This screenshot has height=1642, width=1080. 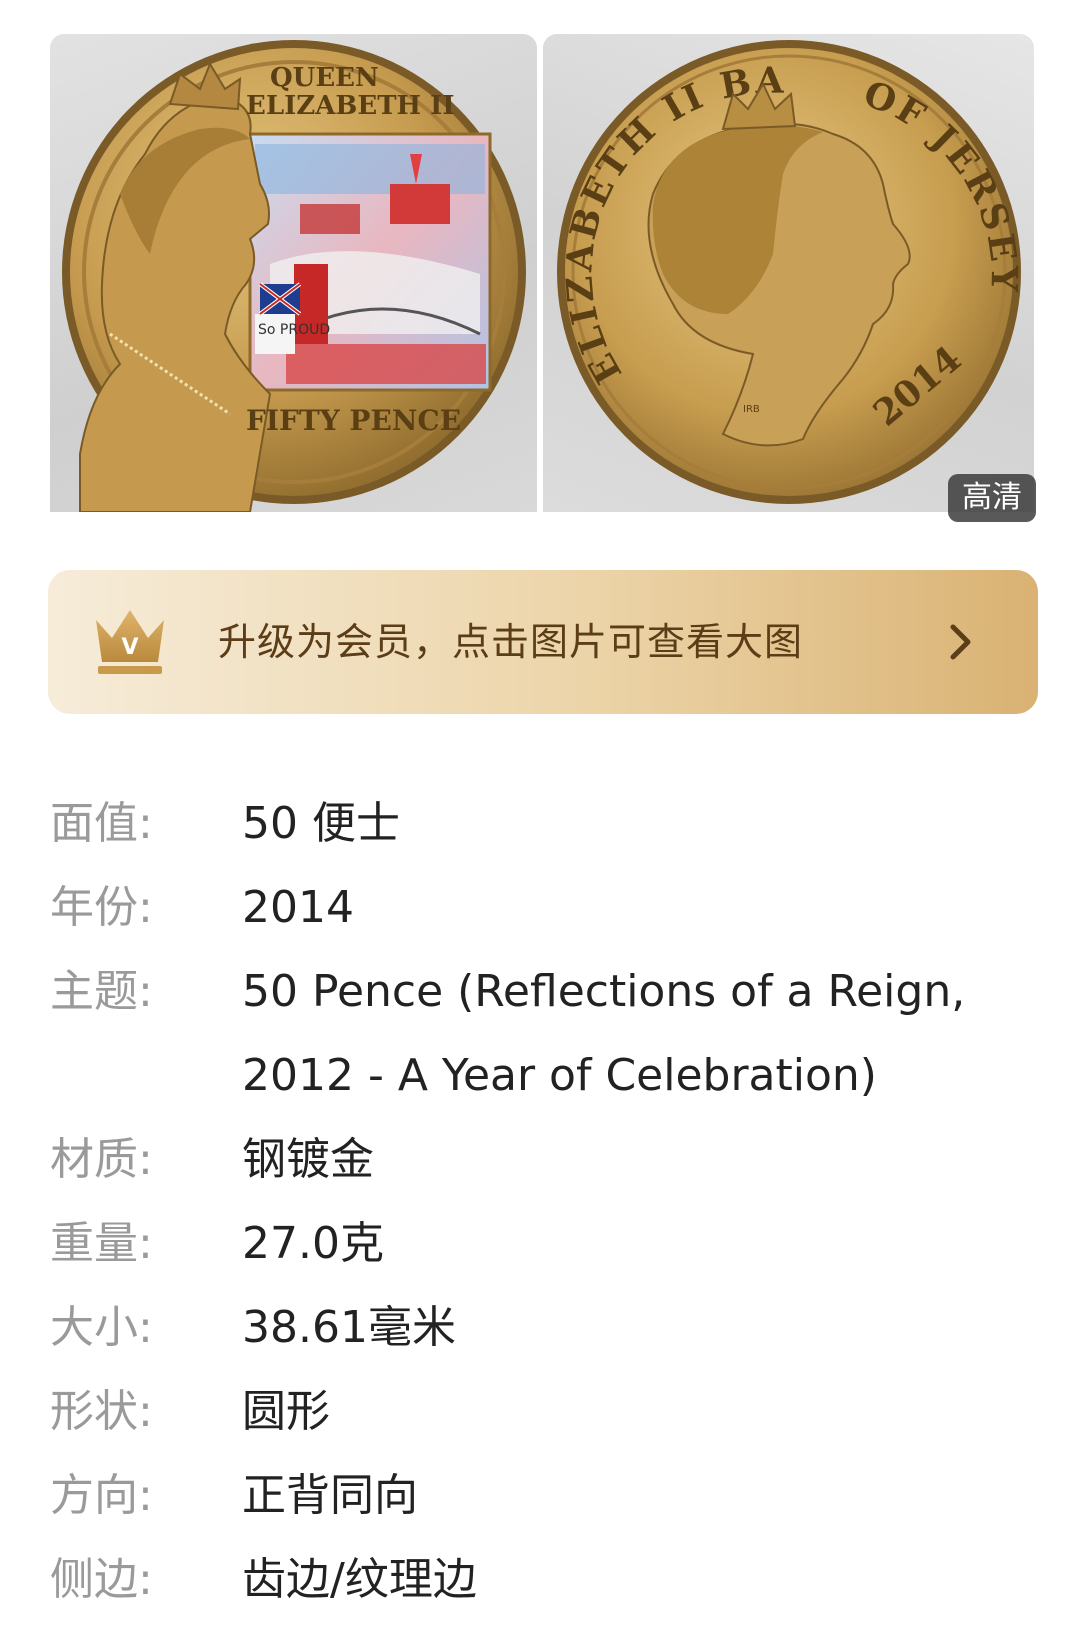 I want to click on spec-value-line1: 50 Pence (Reflections of a Reign,, so click(x=604, y=991).